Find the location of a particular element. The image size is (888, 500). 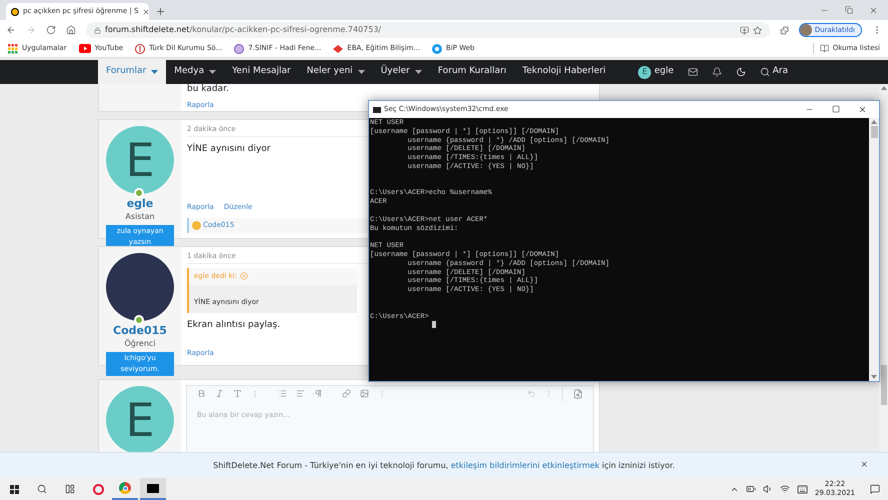

nav-tab: Teknoloji Haberleri is located at coordinates (564, 72).